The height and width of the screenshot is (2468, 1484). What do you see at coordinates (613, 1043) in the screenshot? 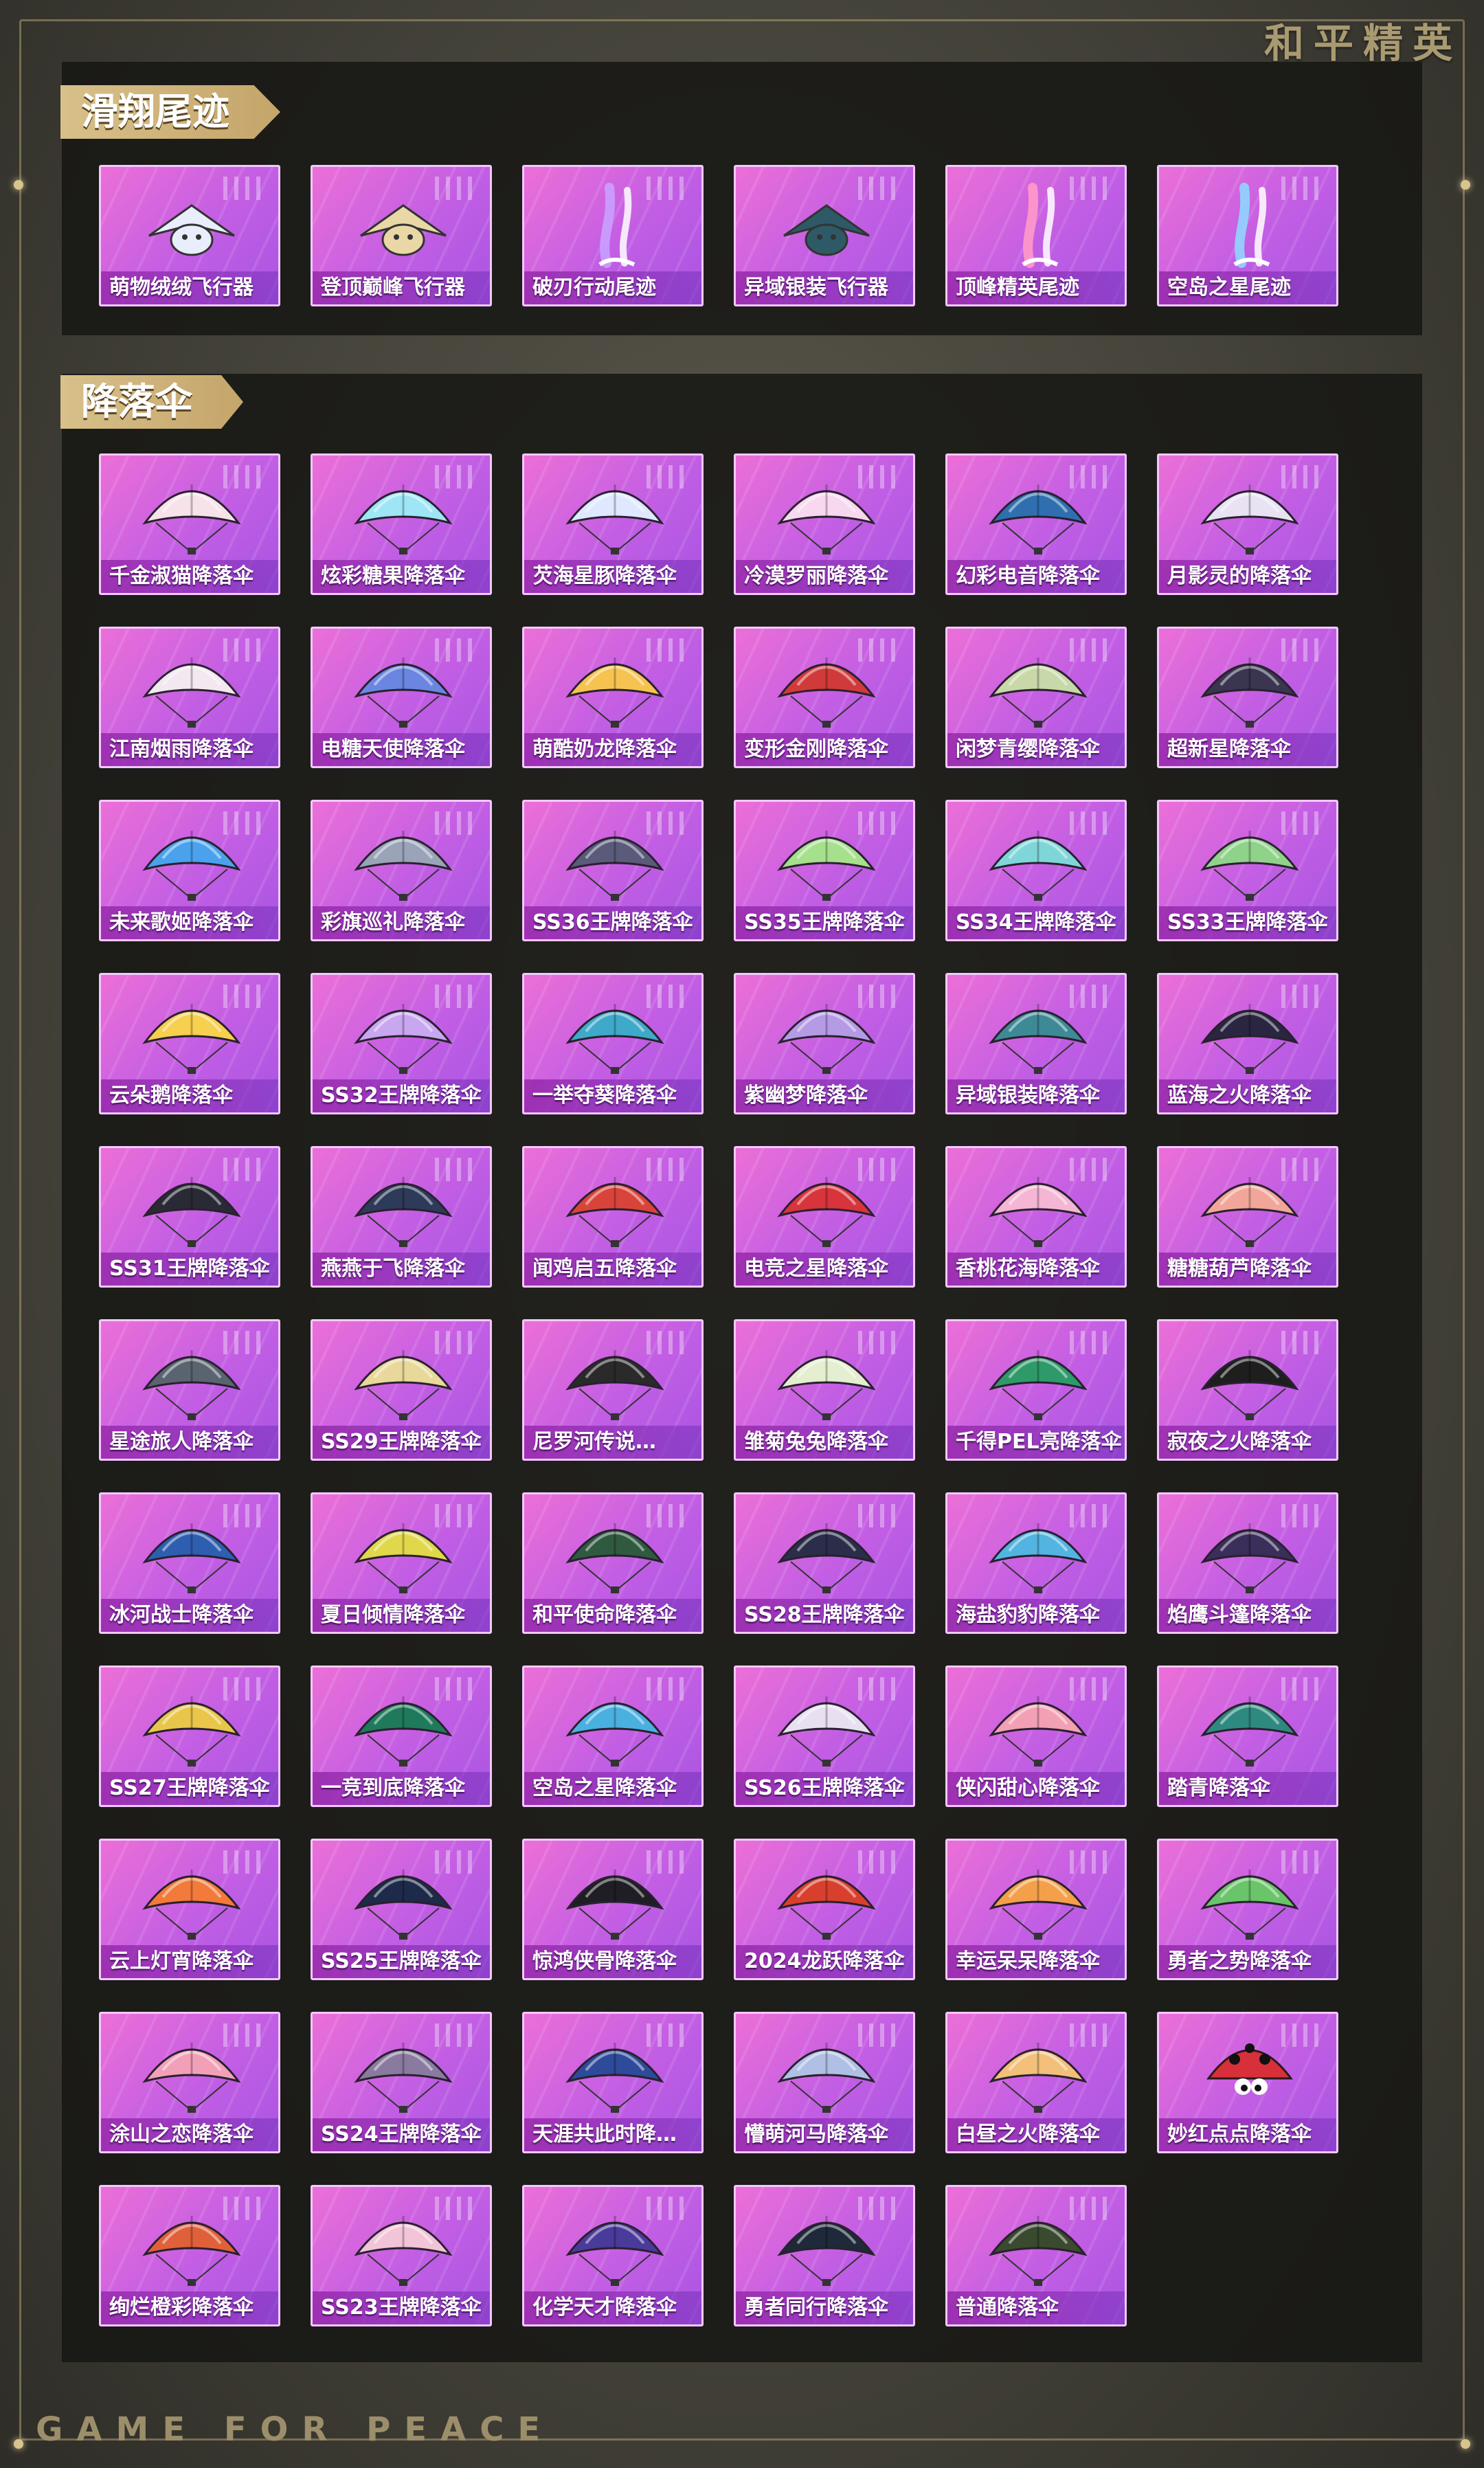
I see `item-card: 一举夺葵降落伞` at bounding box center [613, 1043].